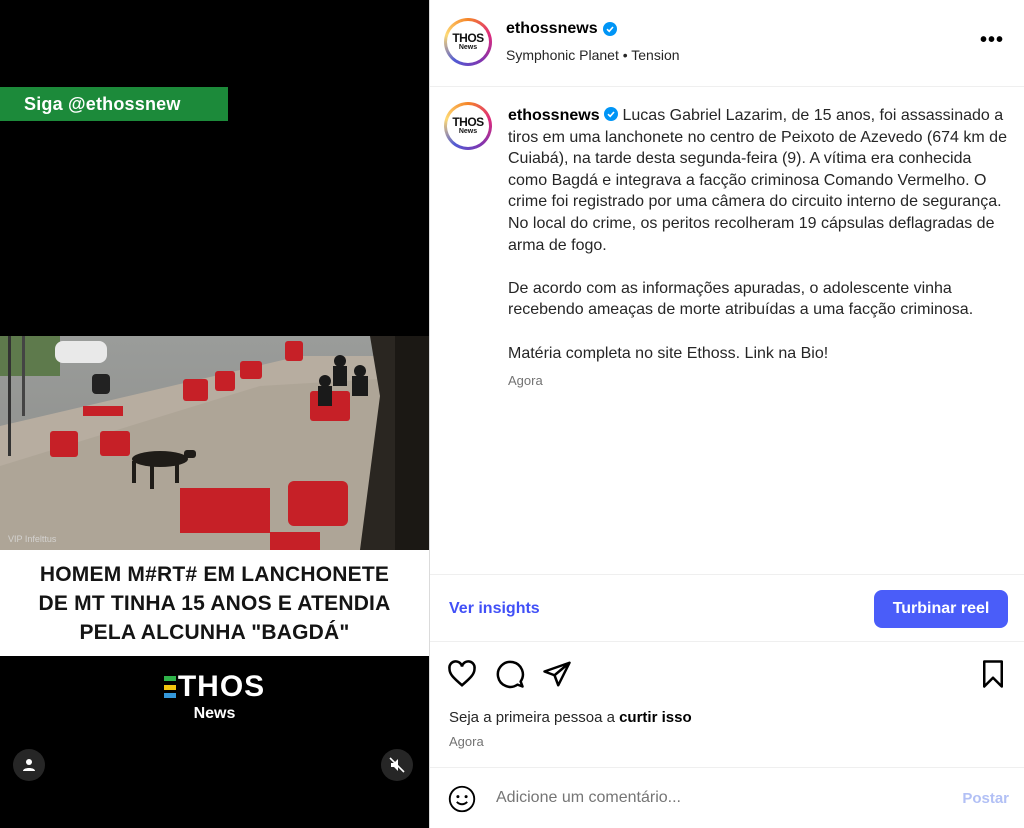 The height and width of the screenshot is (828, 1024). I want to click on user-icon, so click(29, 765).